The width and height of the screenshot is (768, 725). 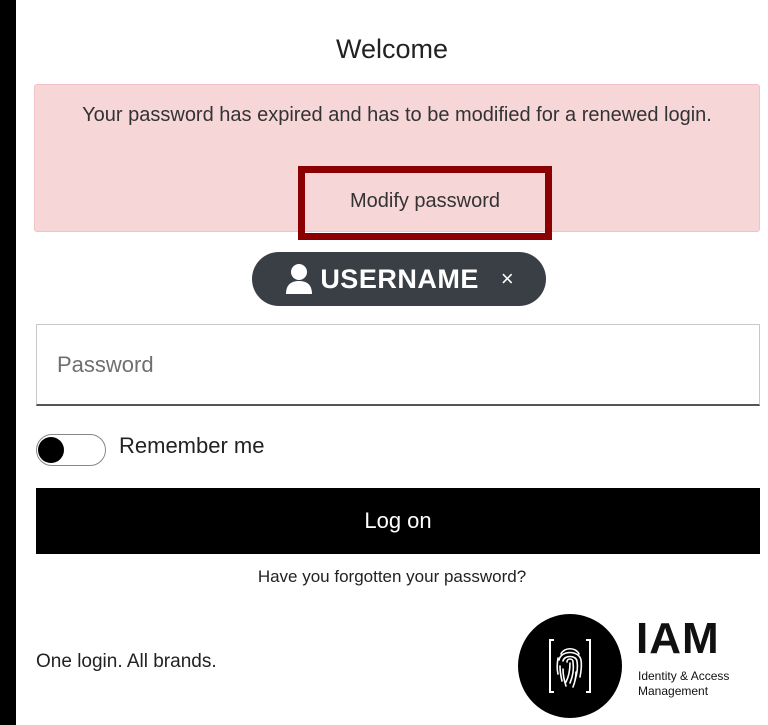 What do you see at coordinates (684, 683) in the screenshot?
I see `logo-subtitle: Identity & Access Management` at bounding box center [684, 683].